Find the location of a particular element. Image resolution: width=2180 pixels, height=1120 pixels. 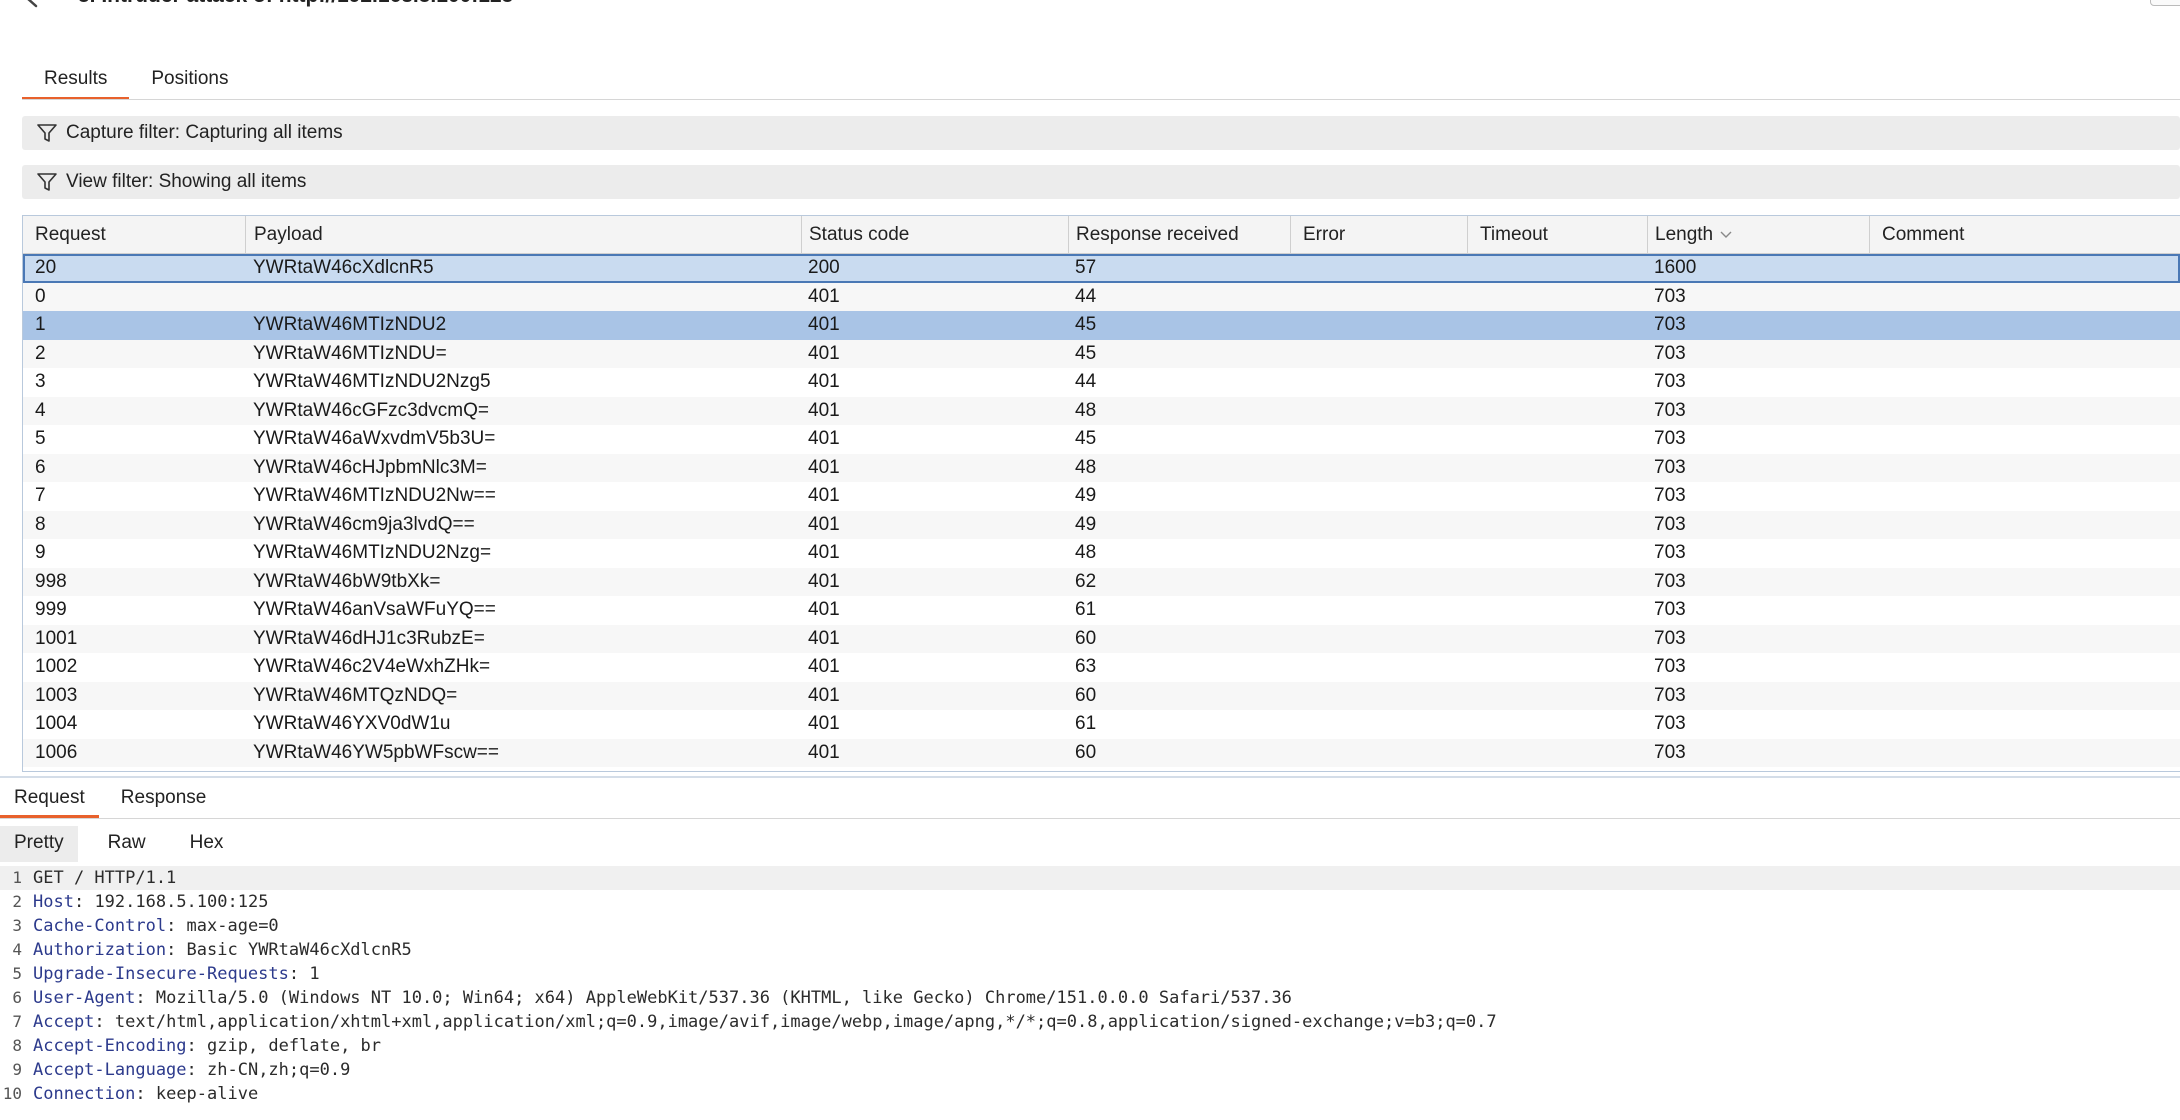

table-row: 5 YWRtaW46aWxvdmV5b3U= 401 45 703 is located at coordinates (1101, 439).